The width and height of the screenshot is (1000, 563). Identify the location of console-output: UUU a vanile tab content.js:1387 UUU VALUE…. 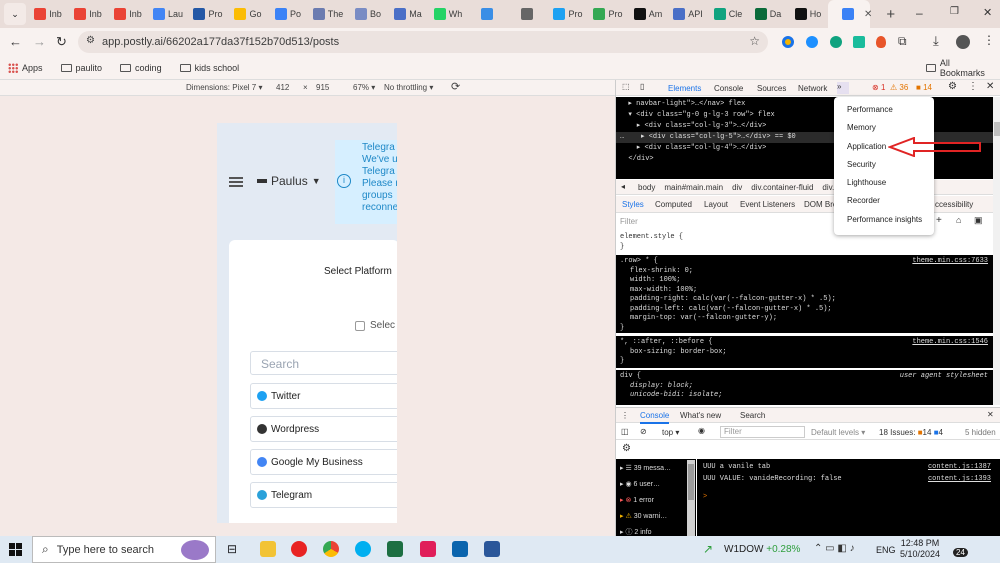
(848, 497).